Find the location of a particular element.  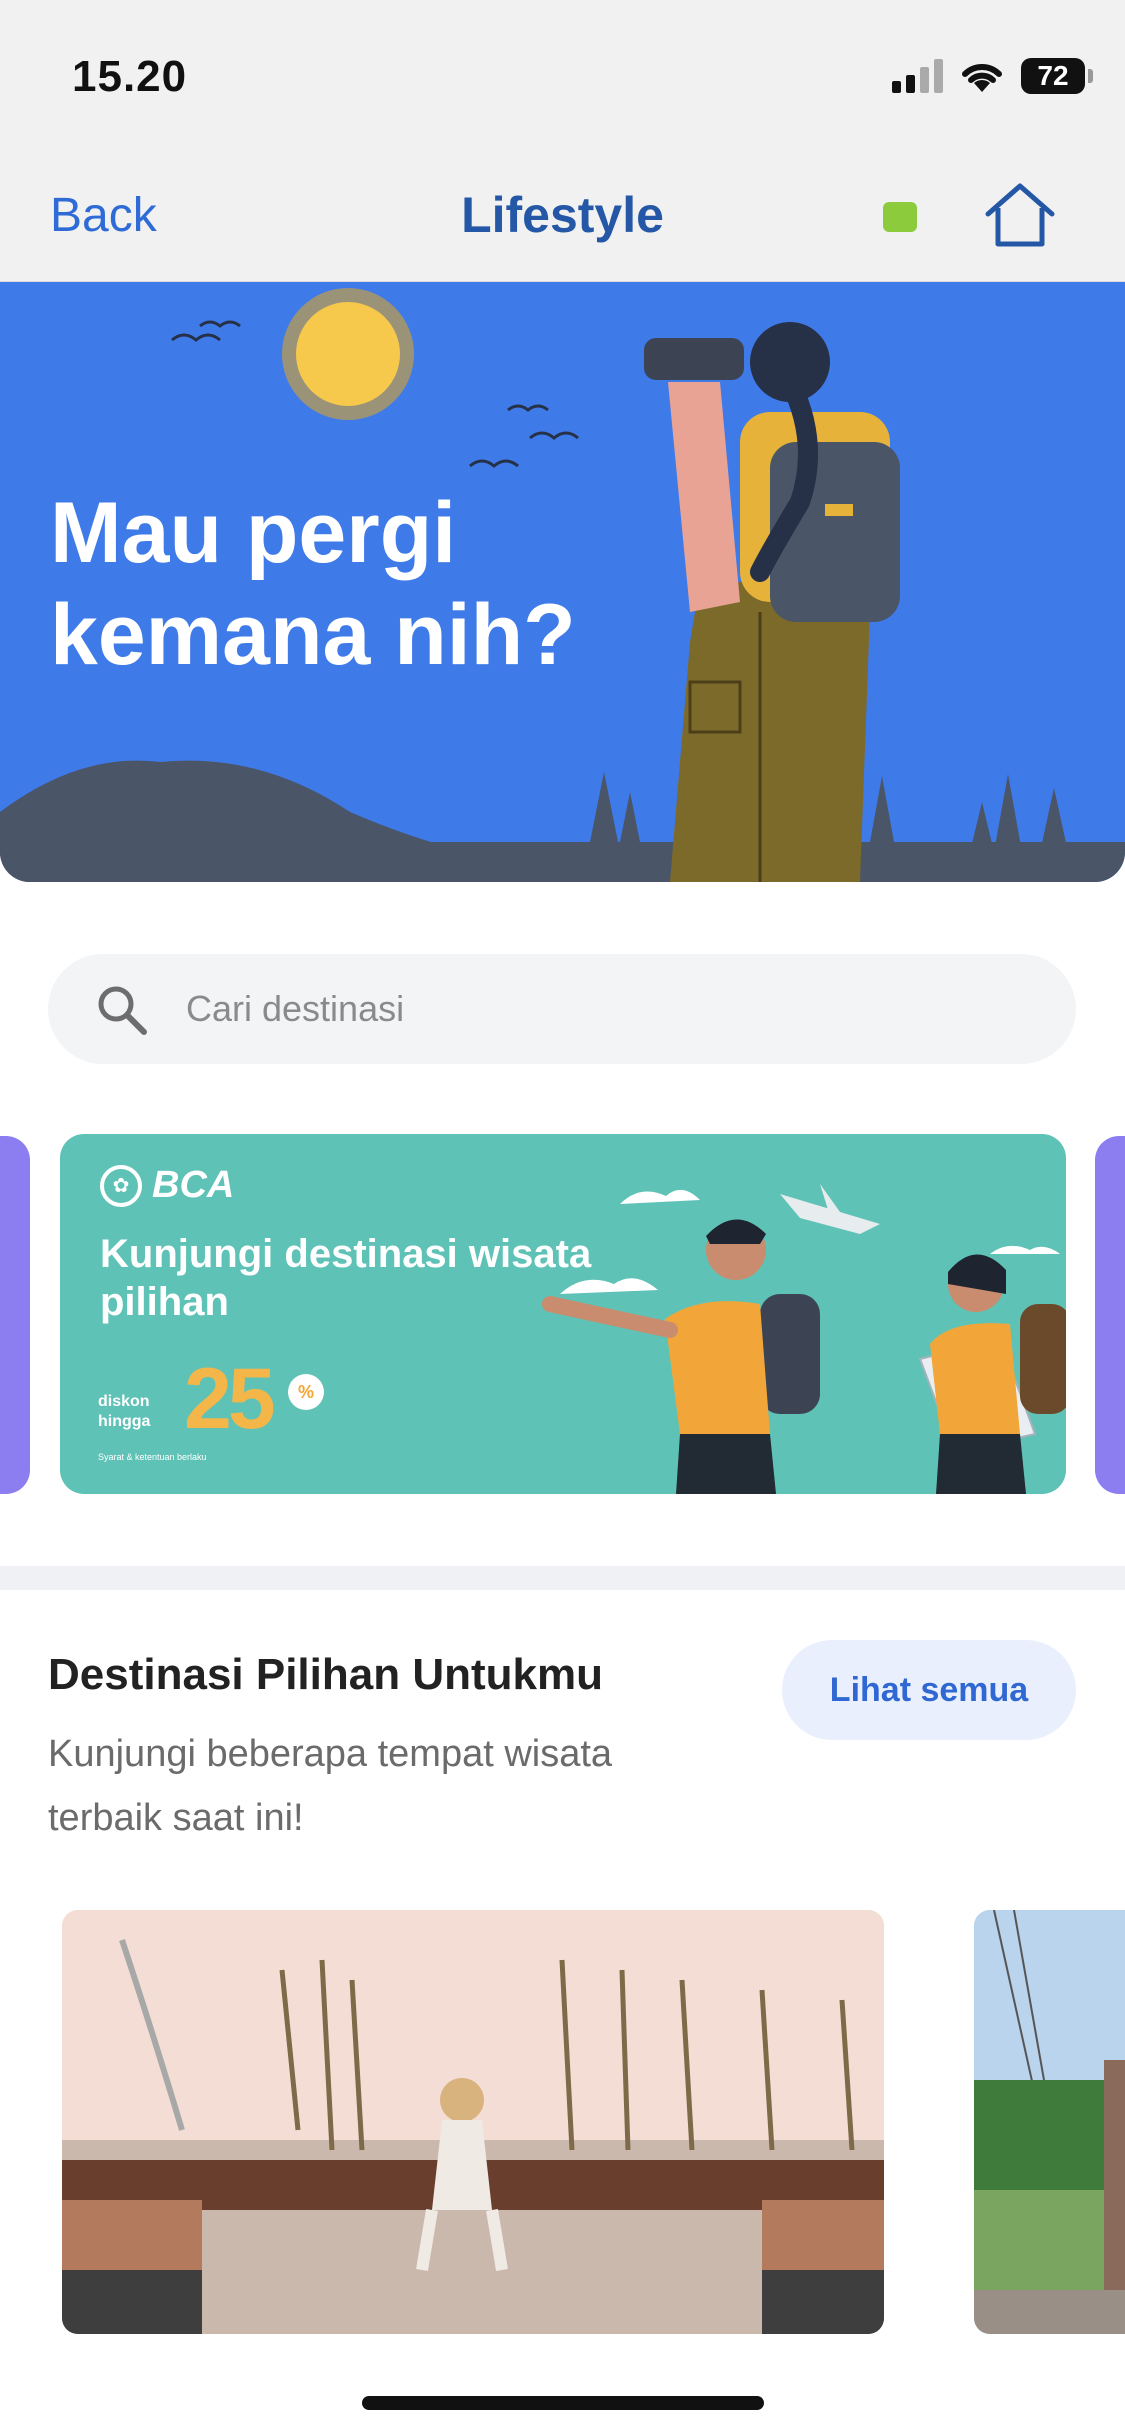

carousel-next-card is located at coordinates (1110, 1315).